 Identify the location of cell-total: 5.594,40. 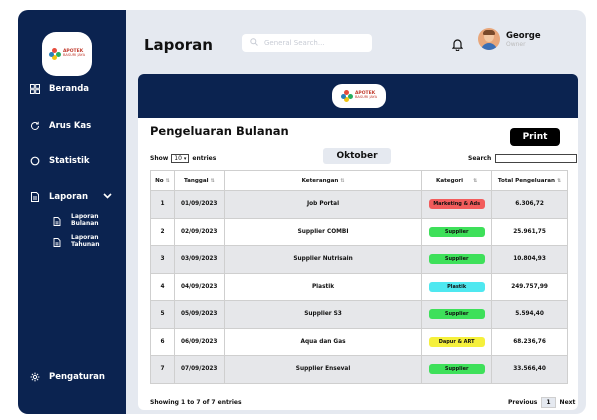
(529, 314).